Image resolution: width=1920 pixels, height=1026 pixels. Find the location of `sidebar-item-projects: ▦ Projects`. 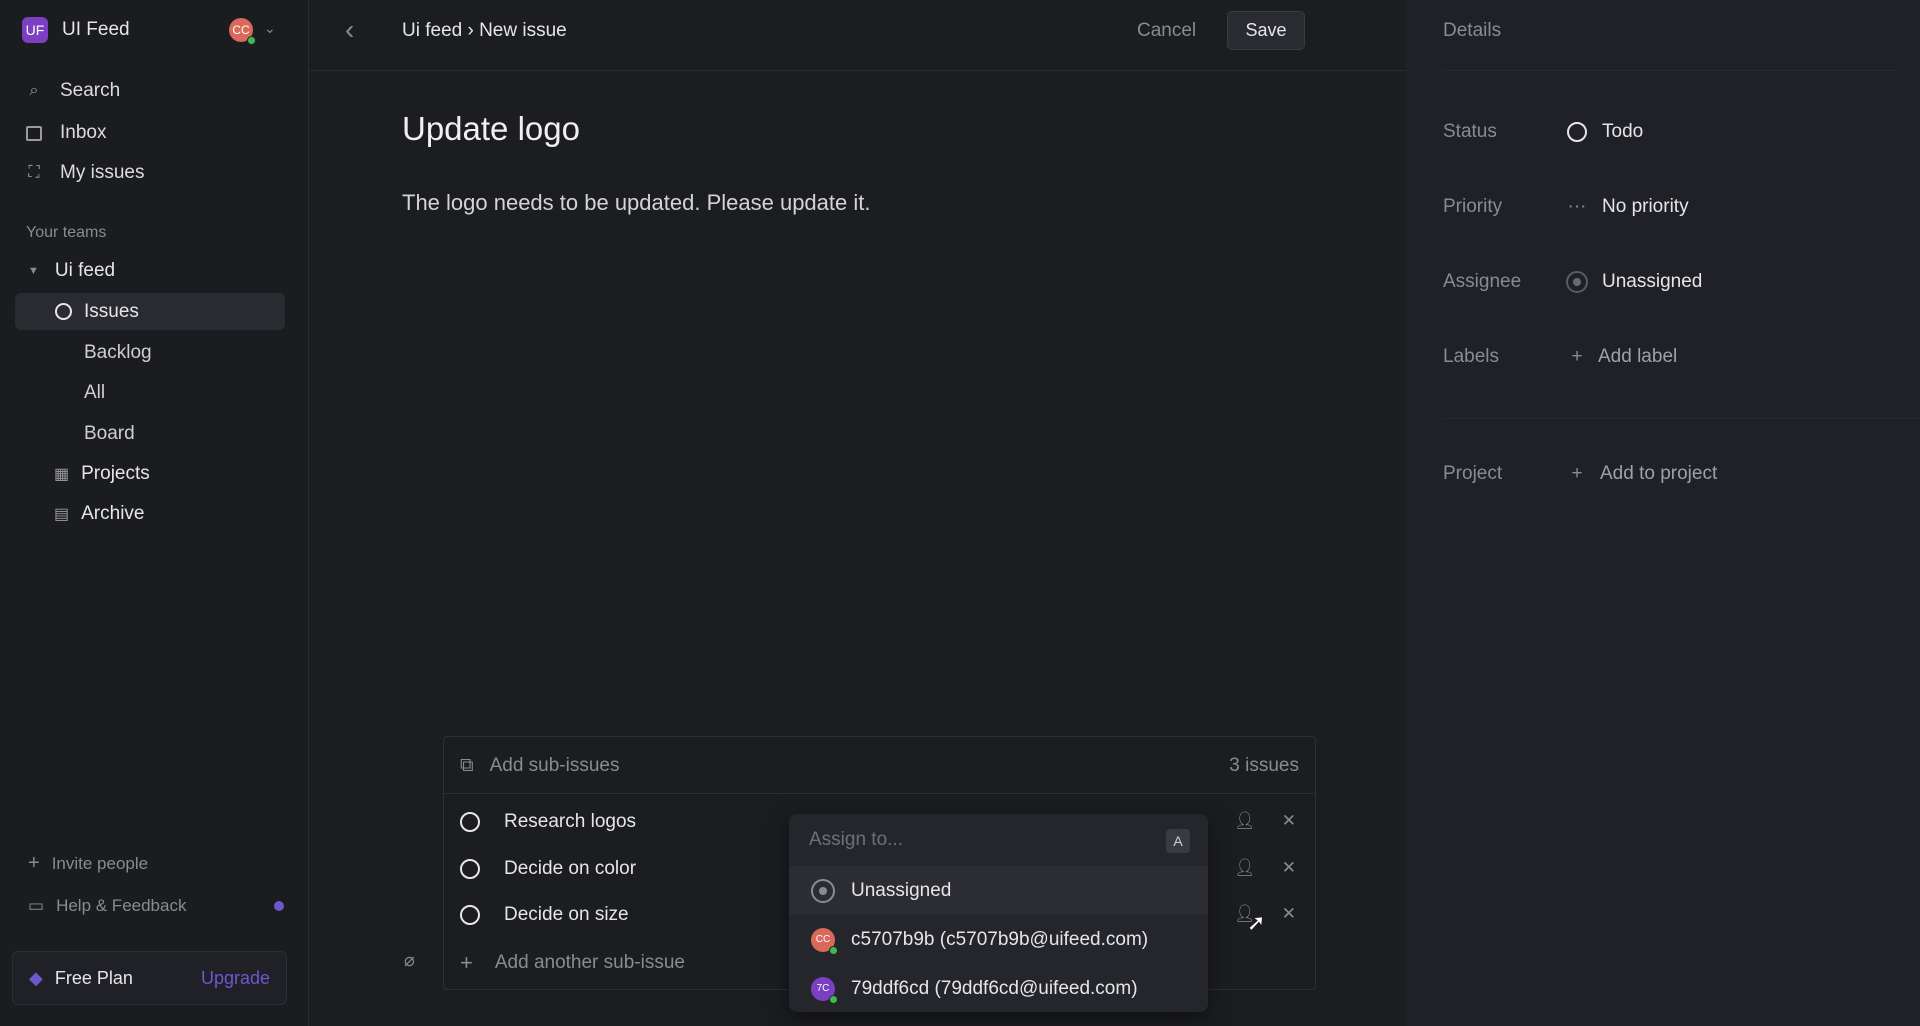

sidebar-item-projects: ▦ Projects is located at coordinates (102, 474).